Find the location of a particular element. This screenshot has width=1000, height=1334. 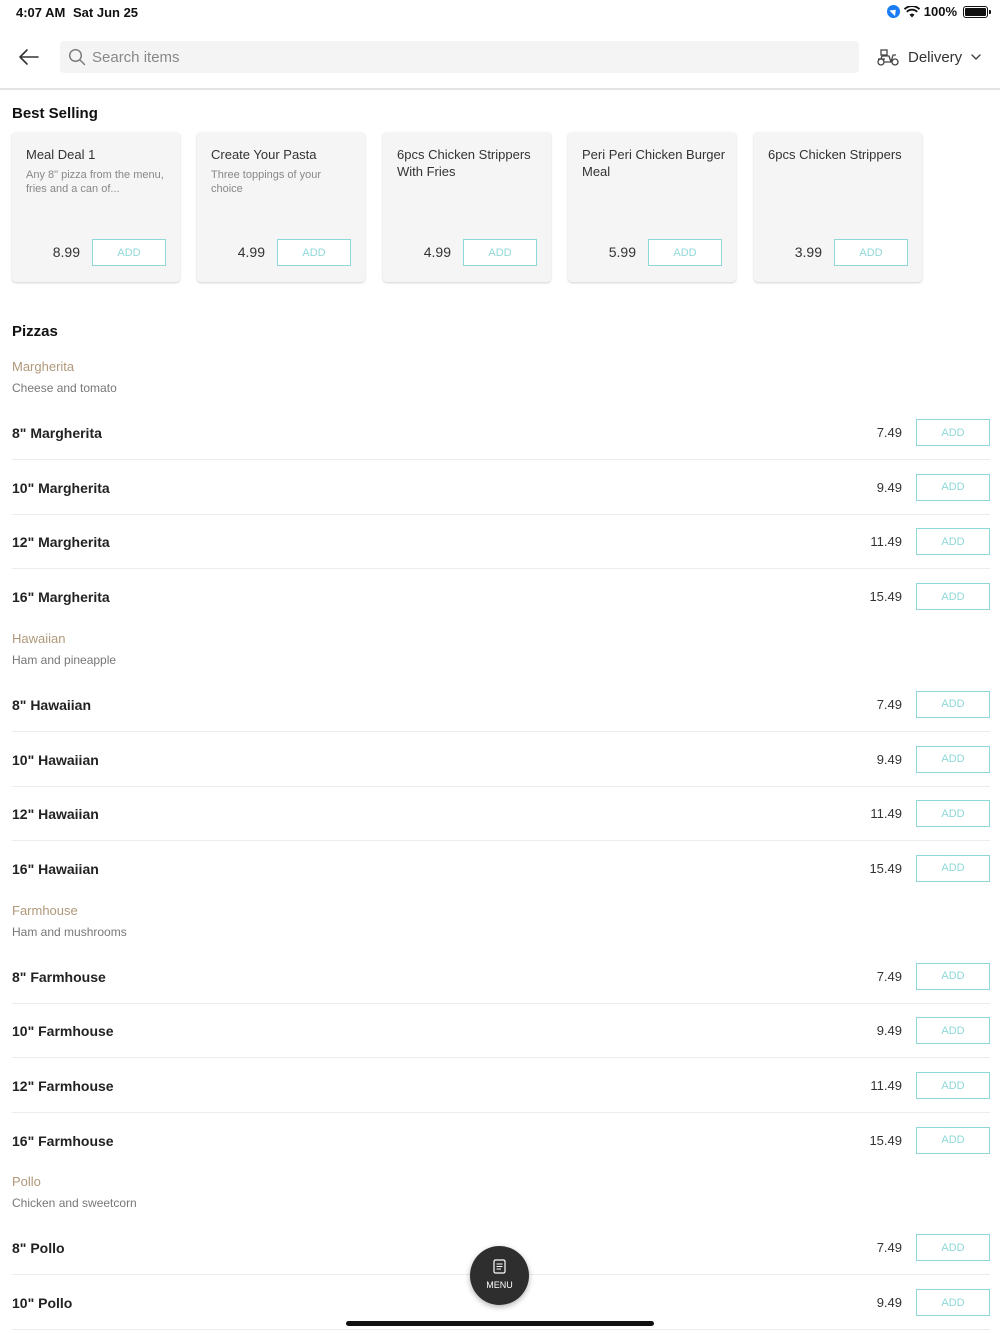

chevron-down-icon is located at coordinates (976, 57).